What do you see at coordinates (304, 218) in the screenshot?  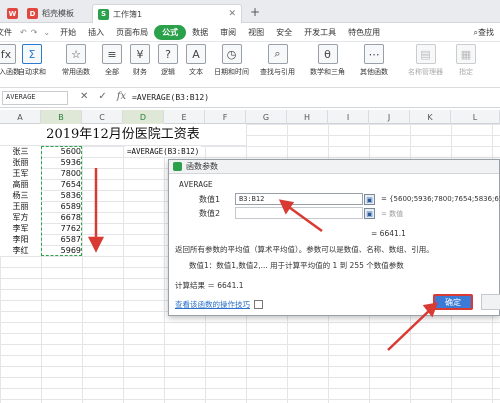 I see `arrow-arg-line` at bounding box center [304, 218].